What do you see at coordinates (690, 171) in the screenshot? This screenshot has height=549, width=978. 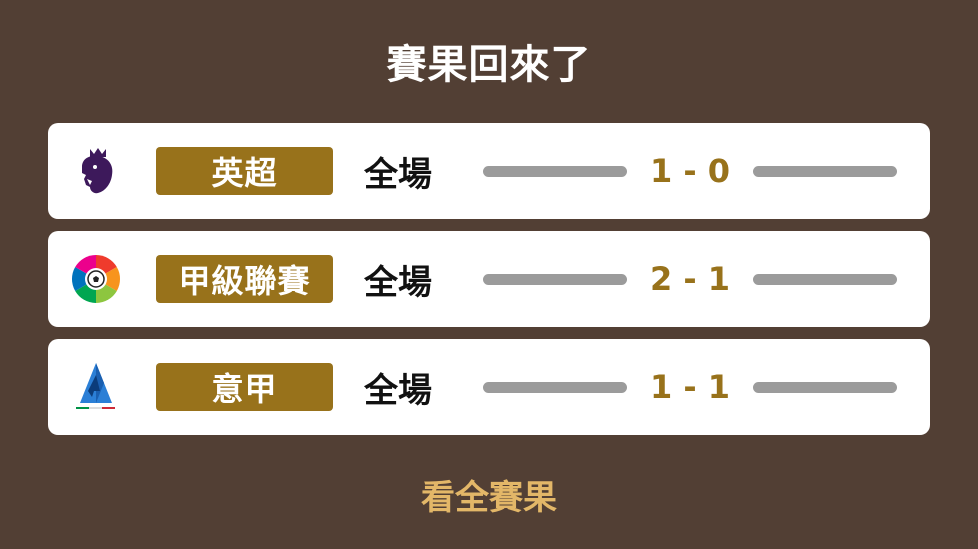 I see `match-score: 1 - 0` at bounding box center [690, 171].